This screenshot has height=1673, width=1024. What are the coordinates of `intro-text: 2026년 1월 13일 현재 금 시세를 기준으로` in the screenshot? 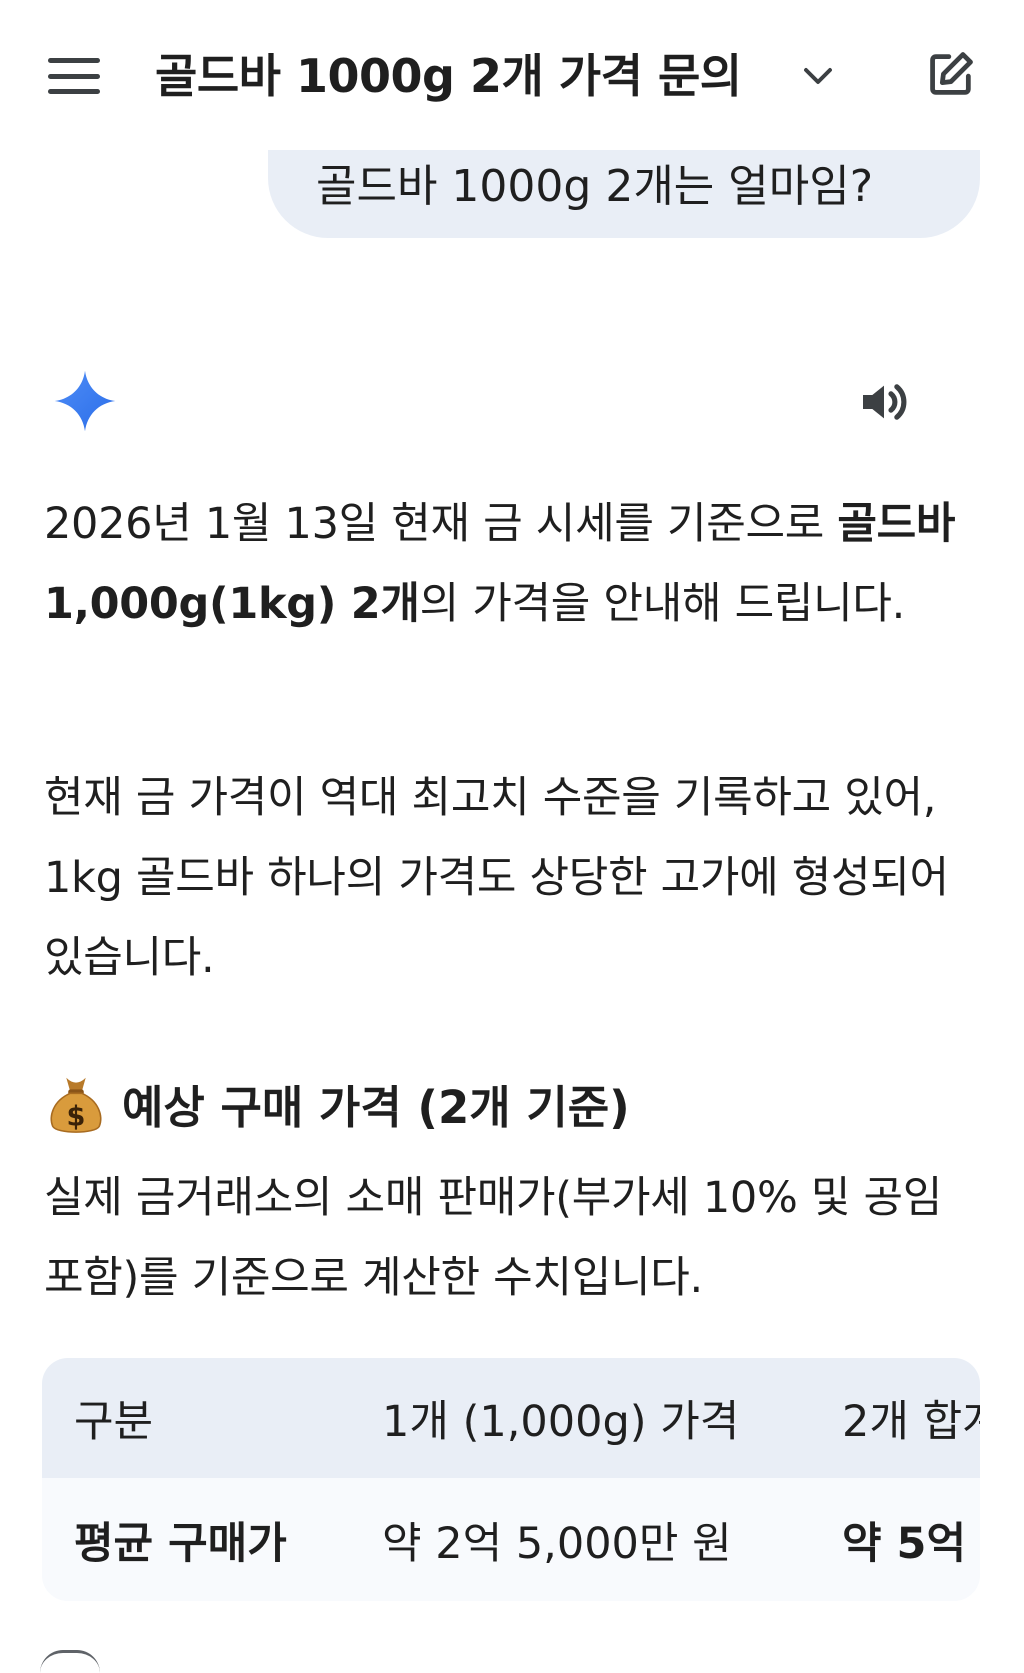 It's located at (441, 524).